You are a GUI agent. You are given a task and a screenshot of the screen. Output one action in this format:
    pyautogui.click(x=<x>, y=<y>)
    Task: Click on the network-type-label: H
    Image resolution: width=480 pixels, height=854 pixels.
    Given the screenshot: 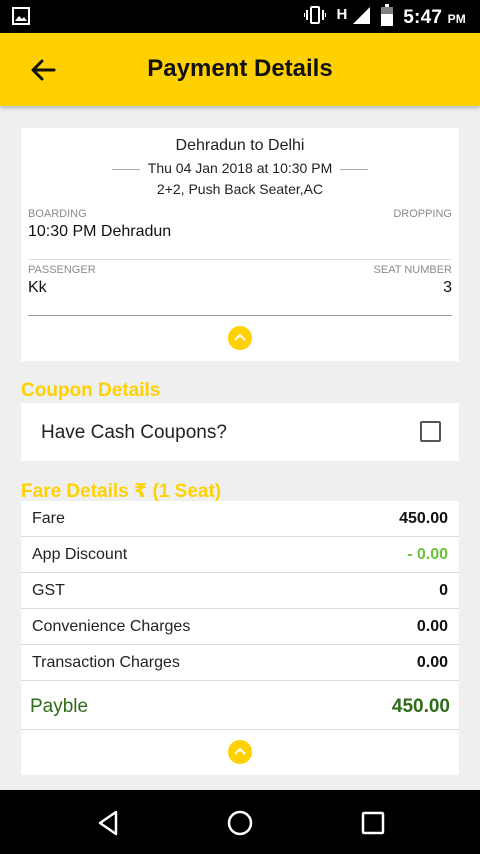 What is the action you would take?
    pyautogui.click(x=342, y=14)
    